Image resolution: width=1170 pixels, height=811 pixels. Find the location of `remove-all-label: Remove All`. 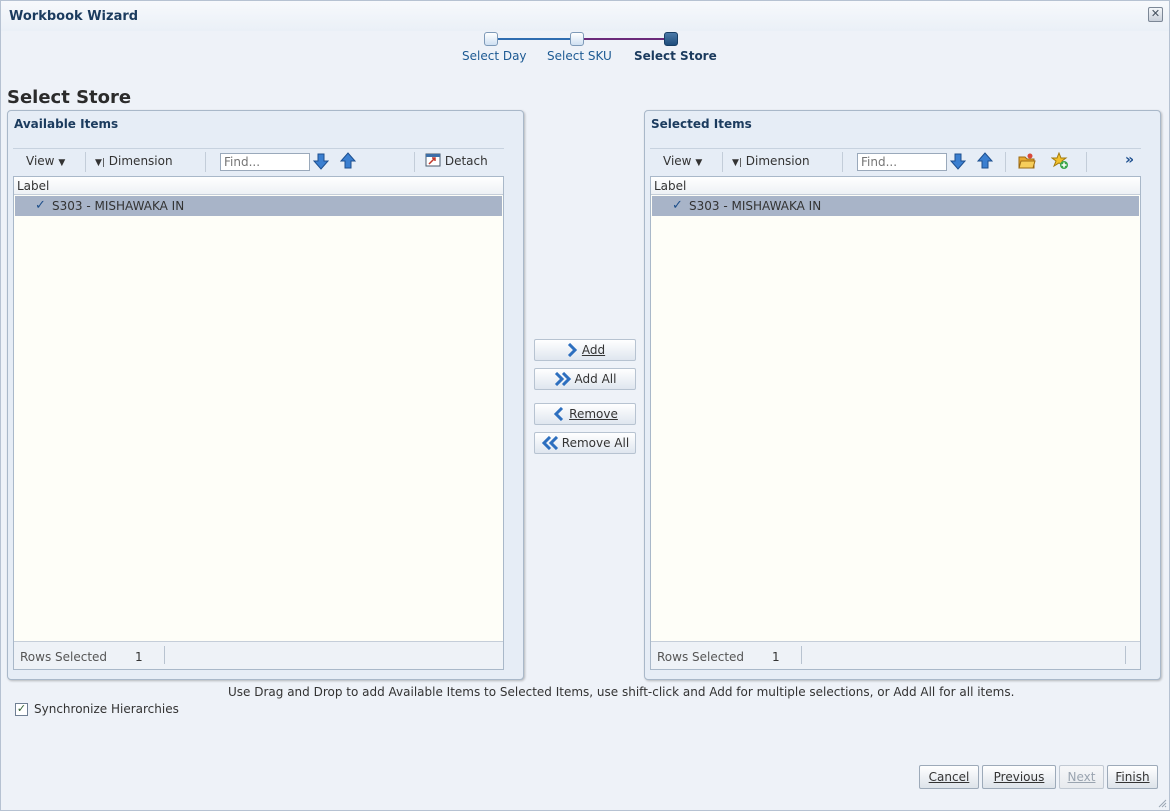

remove-all-label: Remove All is located at coordinates (595, 443).